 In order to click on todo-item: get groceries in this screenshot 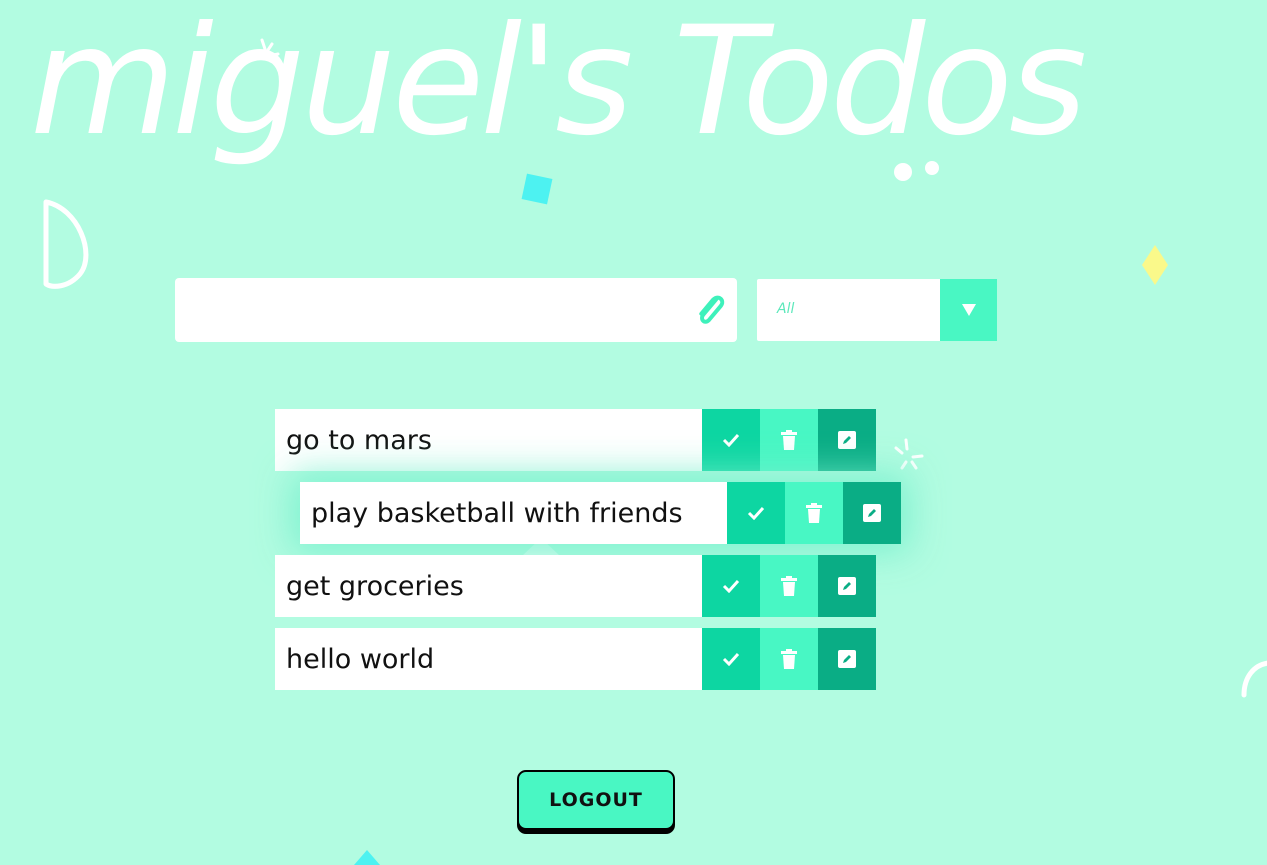, I will do `click(575, 586)`.